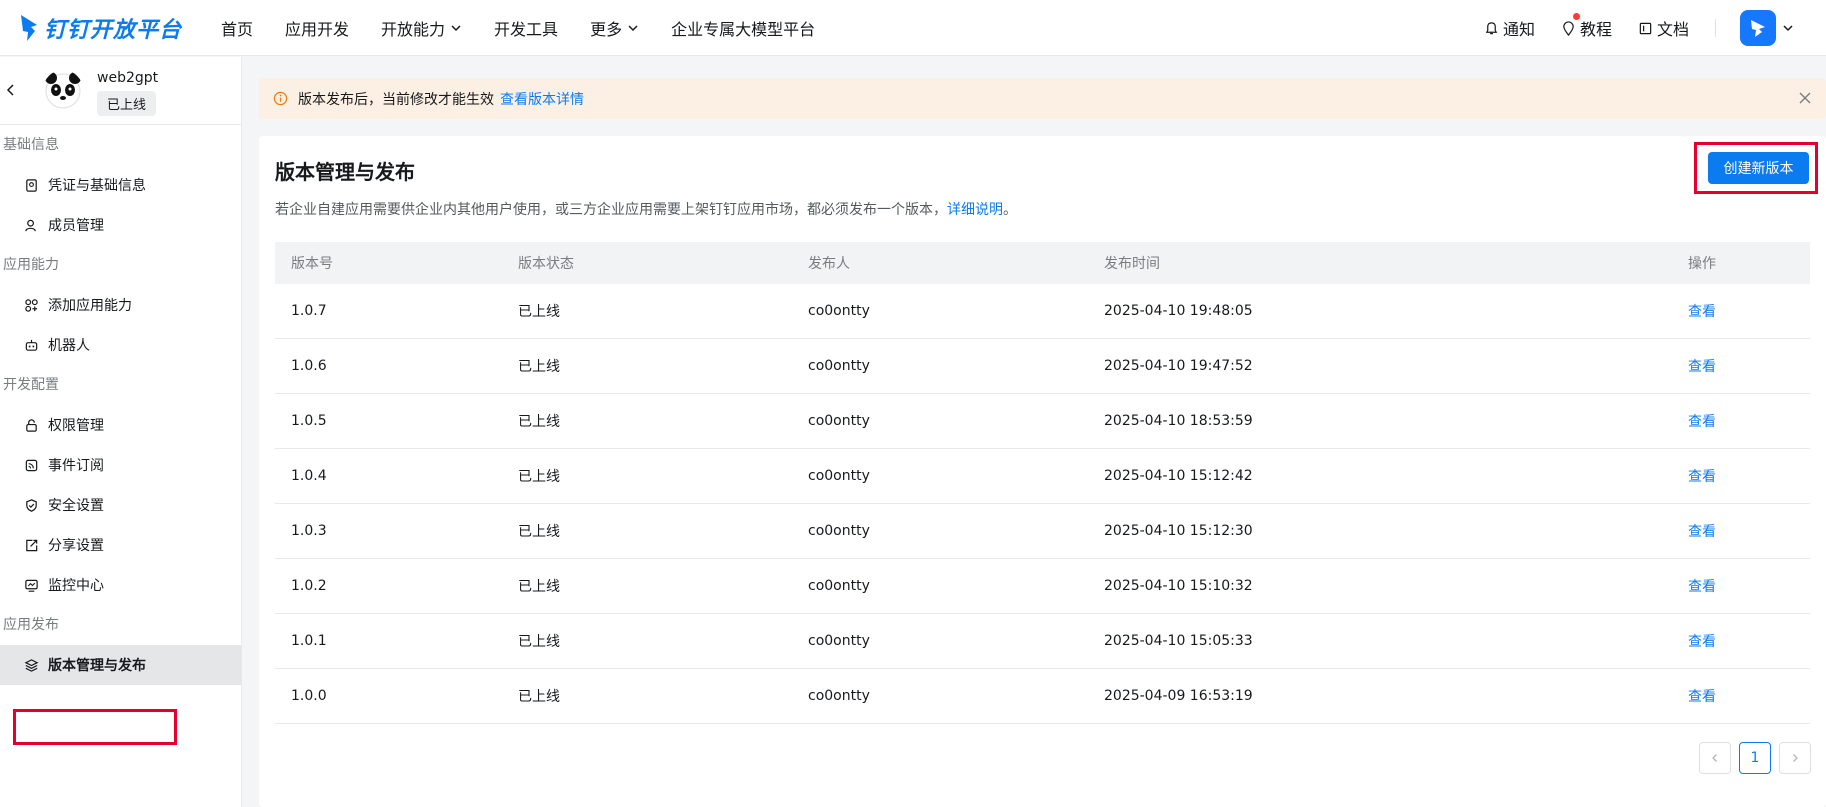 Image resolution: width=1826 pixels, height=807 pixels. What do you see at coordinates (1518, 29) in the screenshot?
I see `notify-label: 通知` at bounding box center [1518, 29].